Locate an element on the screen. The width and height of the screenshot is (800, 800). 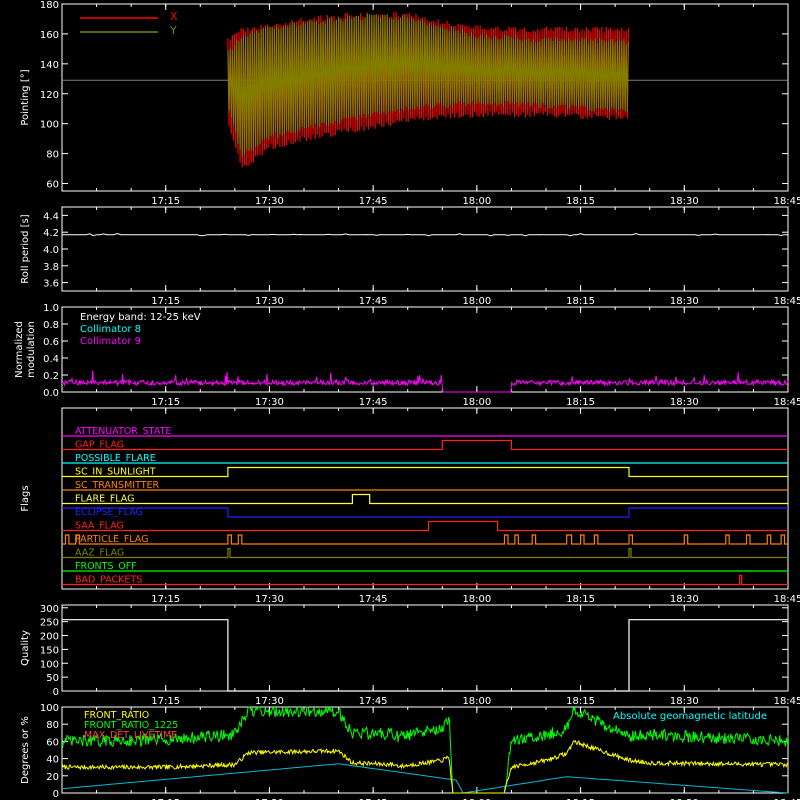
flag-label: PARTICLE_FLAG is located at coordinates (111, 539).